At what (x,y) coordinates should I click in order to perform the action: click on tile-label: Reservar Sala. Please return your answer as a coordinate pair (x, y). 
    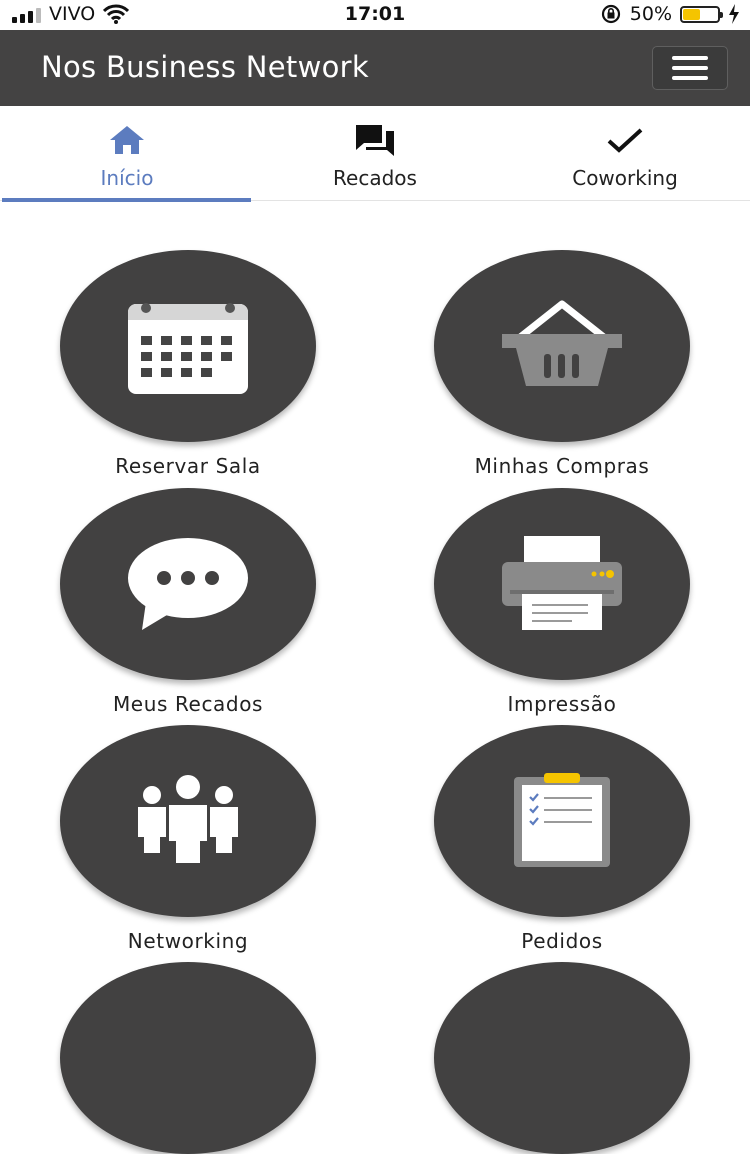
    Looking at the image, I should click on (188, 466).